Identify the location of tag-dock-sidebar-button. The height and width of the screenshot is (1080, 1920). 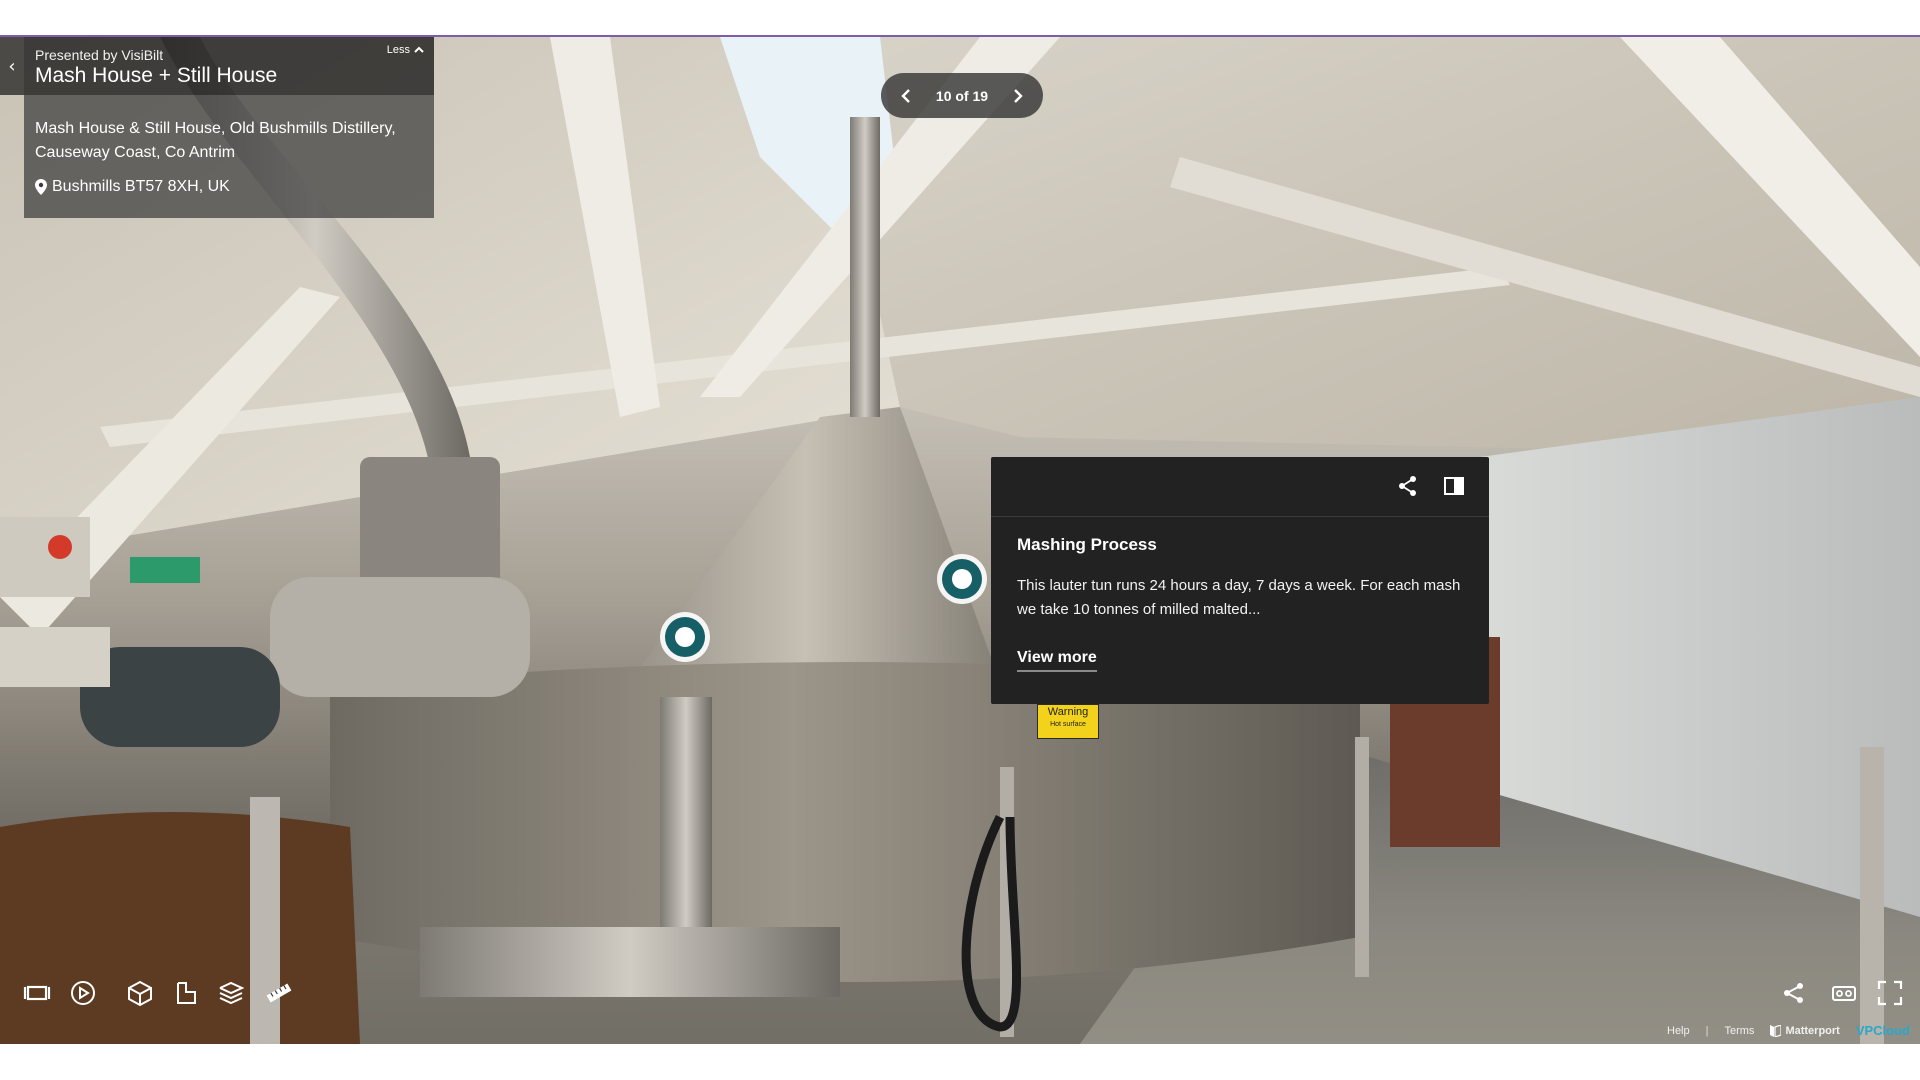
(1454, 486).